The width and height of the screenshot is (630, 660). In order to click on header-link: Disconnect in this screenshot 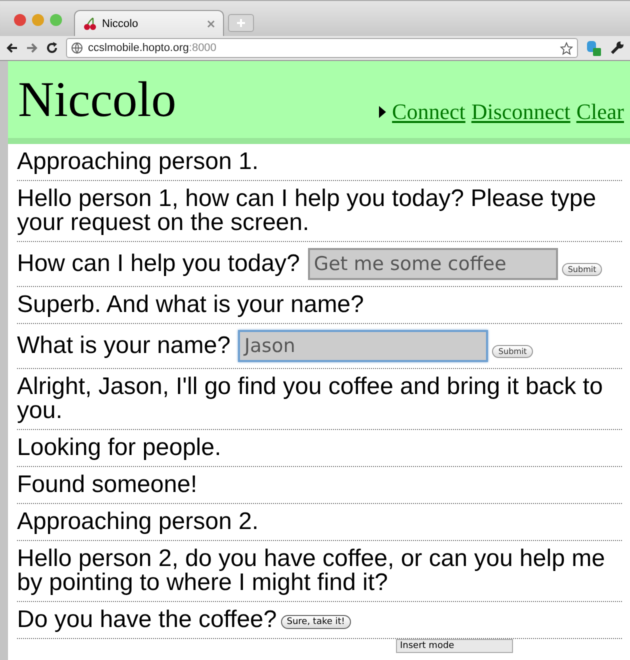, I will do `click(520, 112)`.